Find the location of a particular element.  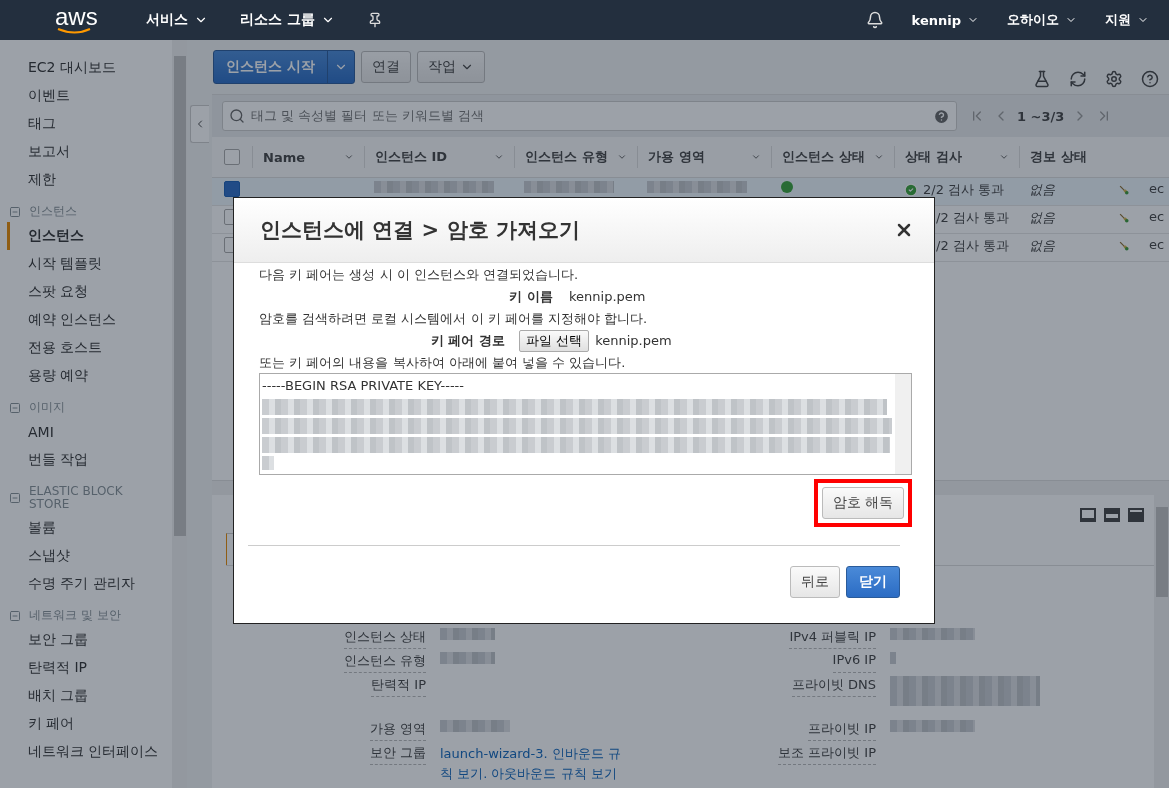

back-button: 뒤로 is located at coordinates (815, 582).